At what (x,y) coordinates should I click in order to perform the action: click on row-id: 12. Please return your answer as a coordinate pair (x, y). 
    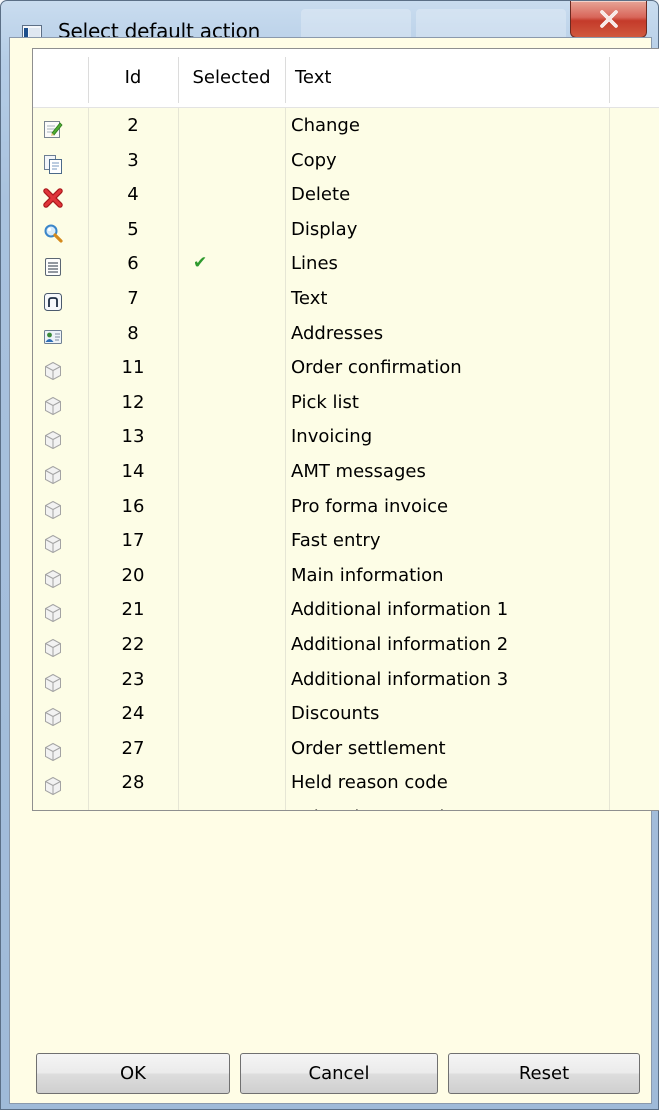
    Looking at the image, I should click on (133, 402).